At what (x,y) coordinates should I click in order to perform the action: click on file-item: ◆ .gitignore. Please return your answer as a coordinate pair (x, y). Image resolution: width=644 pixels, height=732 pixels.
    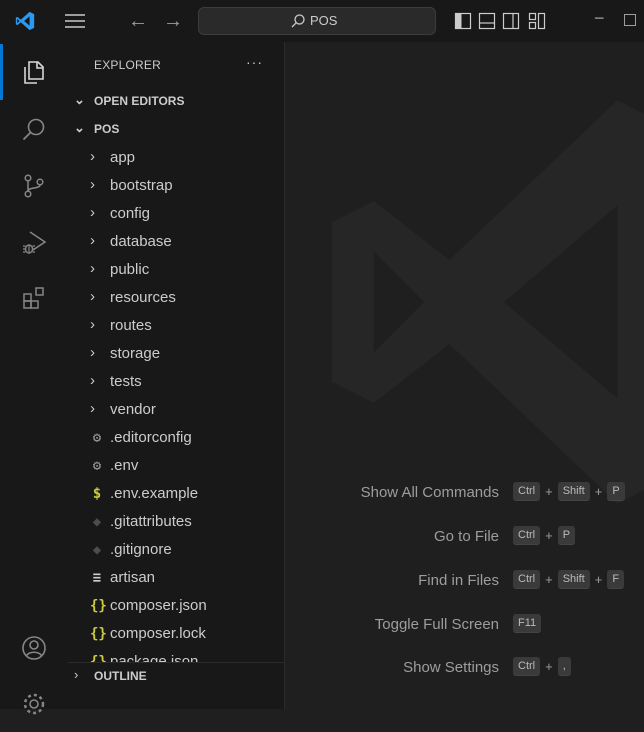
    Looking at the image, I should click on (176, 550).